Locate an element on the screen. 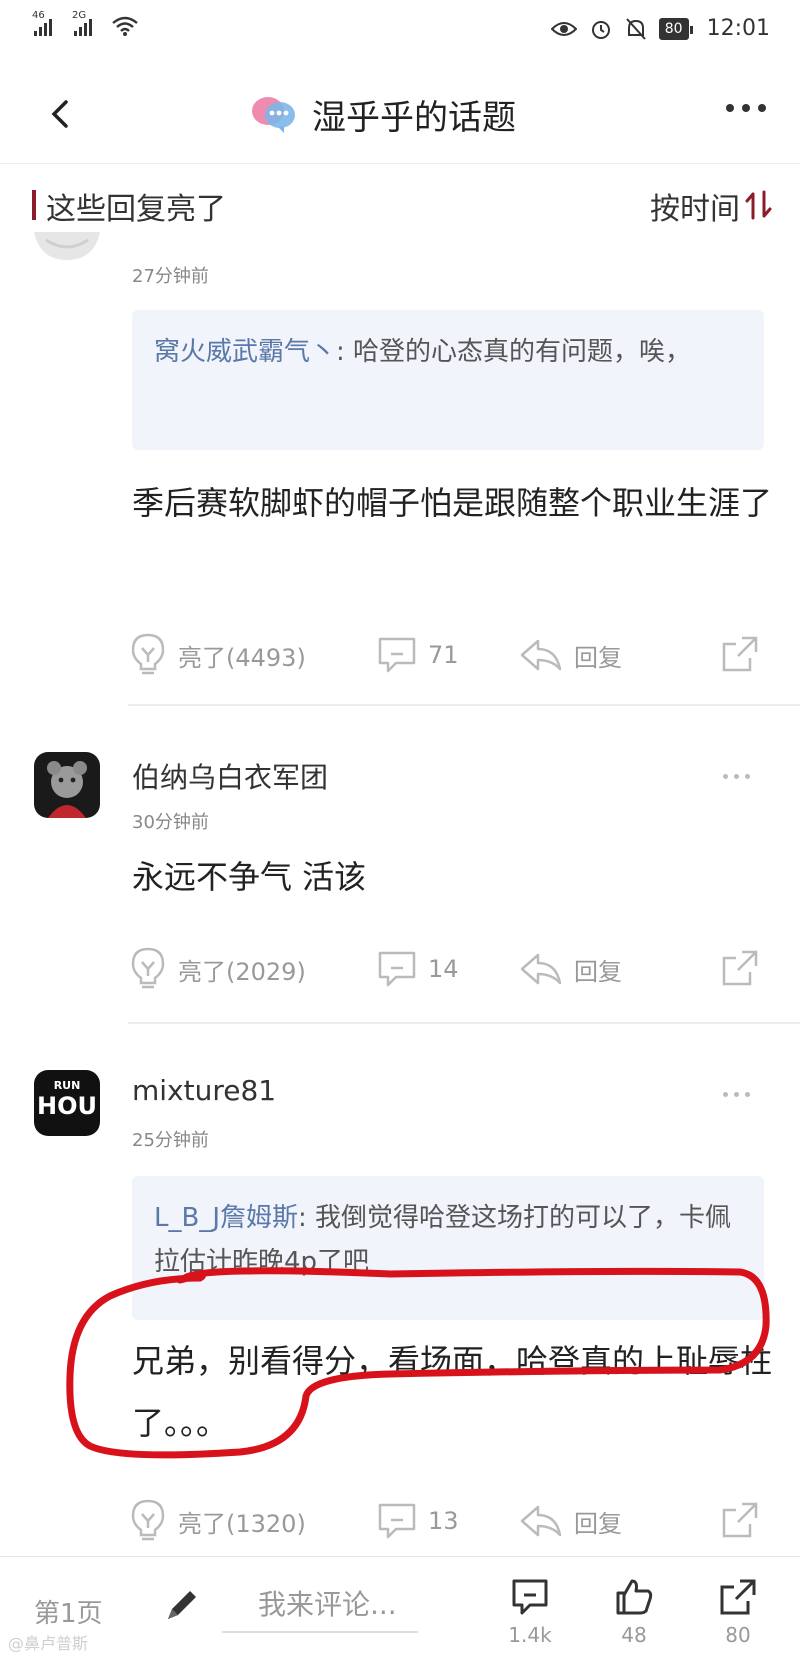 This screenshot has height=1659, width=800. mute-bell-icon is located at coordinates (636, 28).